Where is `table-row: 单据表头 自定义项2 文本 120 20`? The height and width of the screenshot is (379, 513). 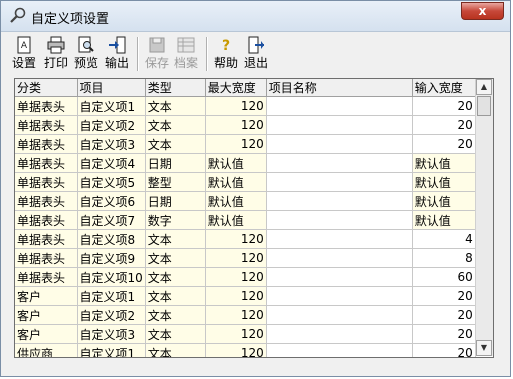 table-row: 单据表头 自定义项2 文本 120 20 is located at coordinates (245, 125).